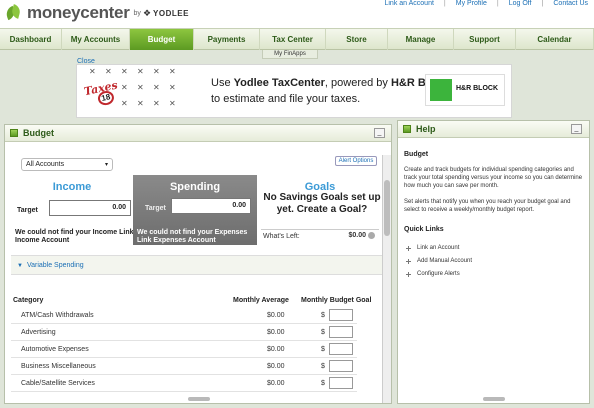 This screenshot has width=594, height=408. Describe the element at coordinates (357, 39) in the screenshot. I see `tab-store: Store` at that location.